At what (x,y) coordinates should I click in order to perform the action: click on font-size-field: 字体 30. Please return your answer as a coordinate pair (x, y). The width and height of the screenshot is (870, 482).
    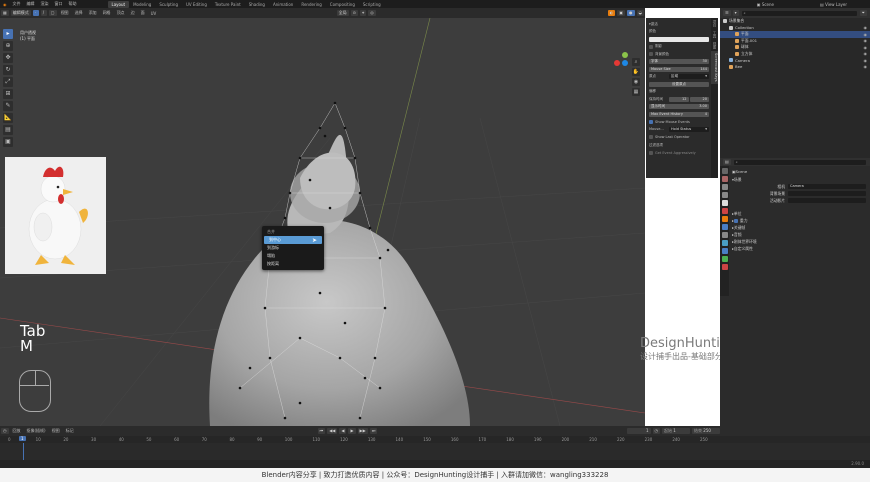
    Looking at the image, I should click on (679, 61).